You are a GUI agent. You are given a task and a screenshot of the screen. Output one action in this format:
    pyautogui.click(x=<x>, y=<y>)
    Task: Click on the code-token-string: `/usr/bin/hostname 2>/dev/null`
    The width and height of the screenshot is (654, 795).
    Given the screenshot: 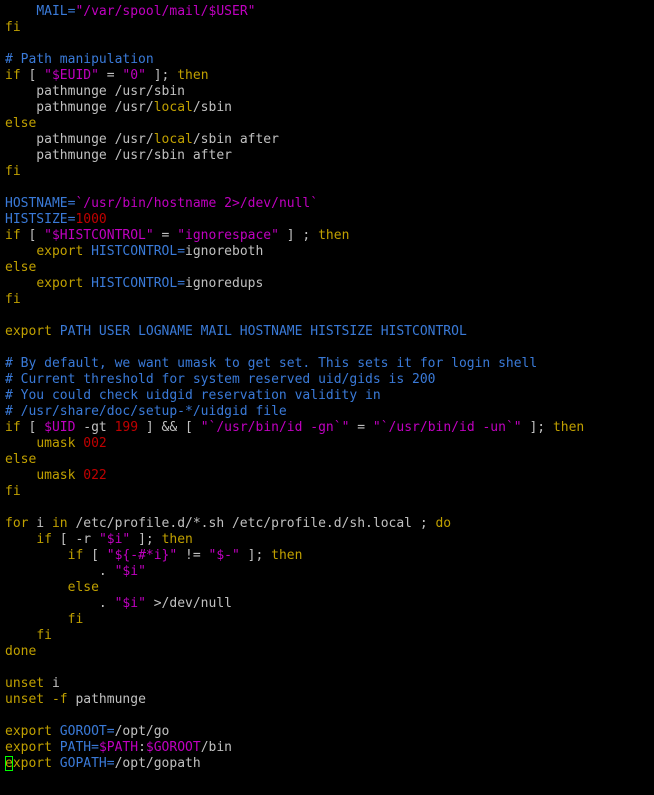 What is the action you would take?
    pyautogui.click(x=197, y=203)
    